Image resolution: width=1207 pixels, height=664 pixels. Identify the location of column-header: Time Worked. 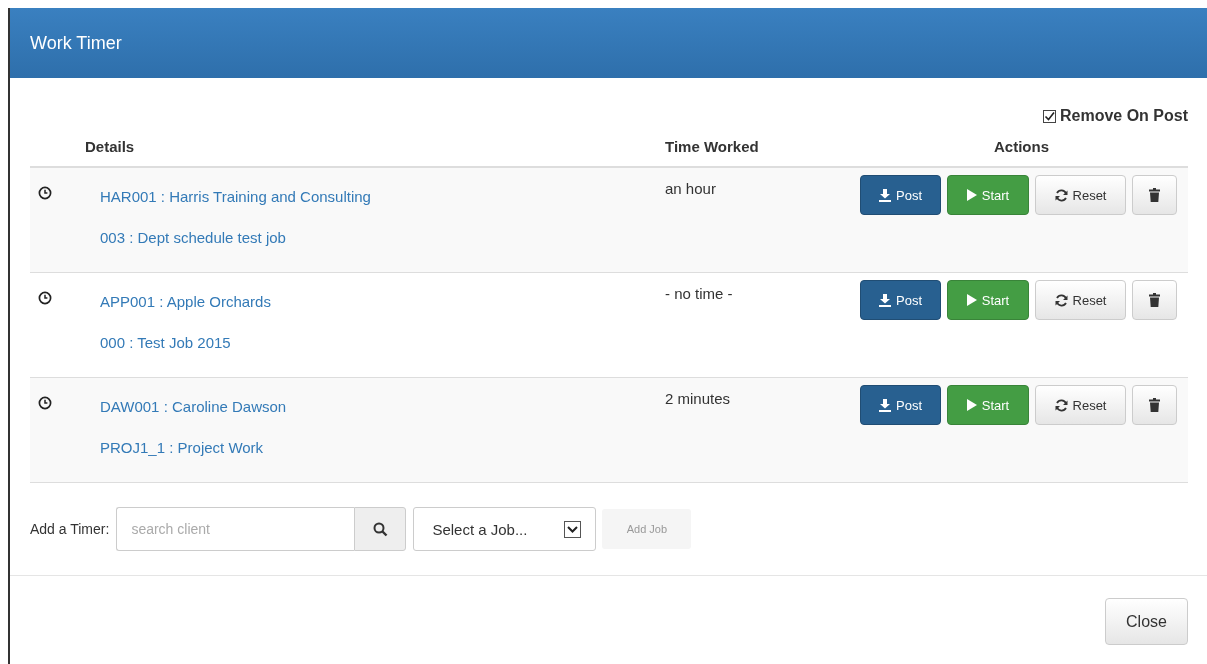
(712, 146).